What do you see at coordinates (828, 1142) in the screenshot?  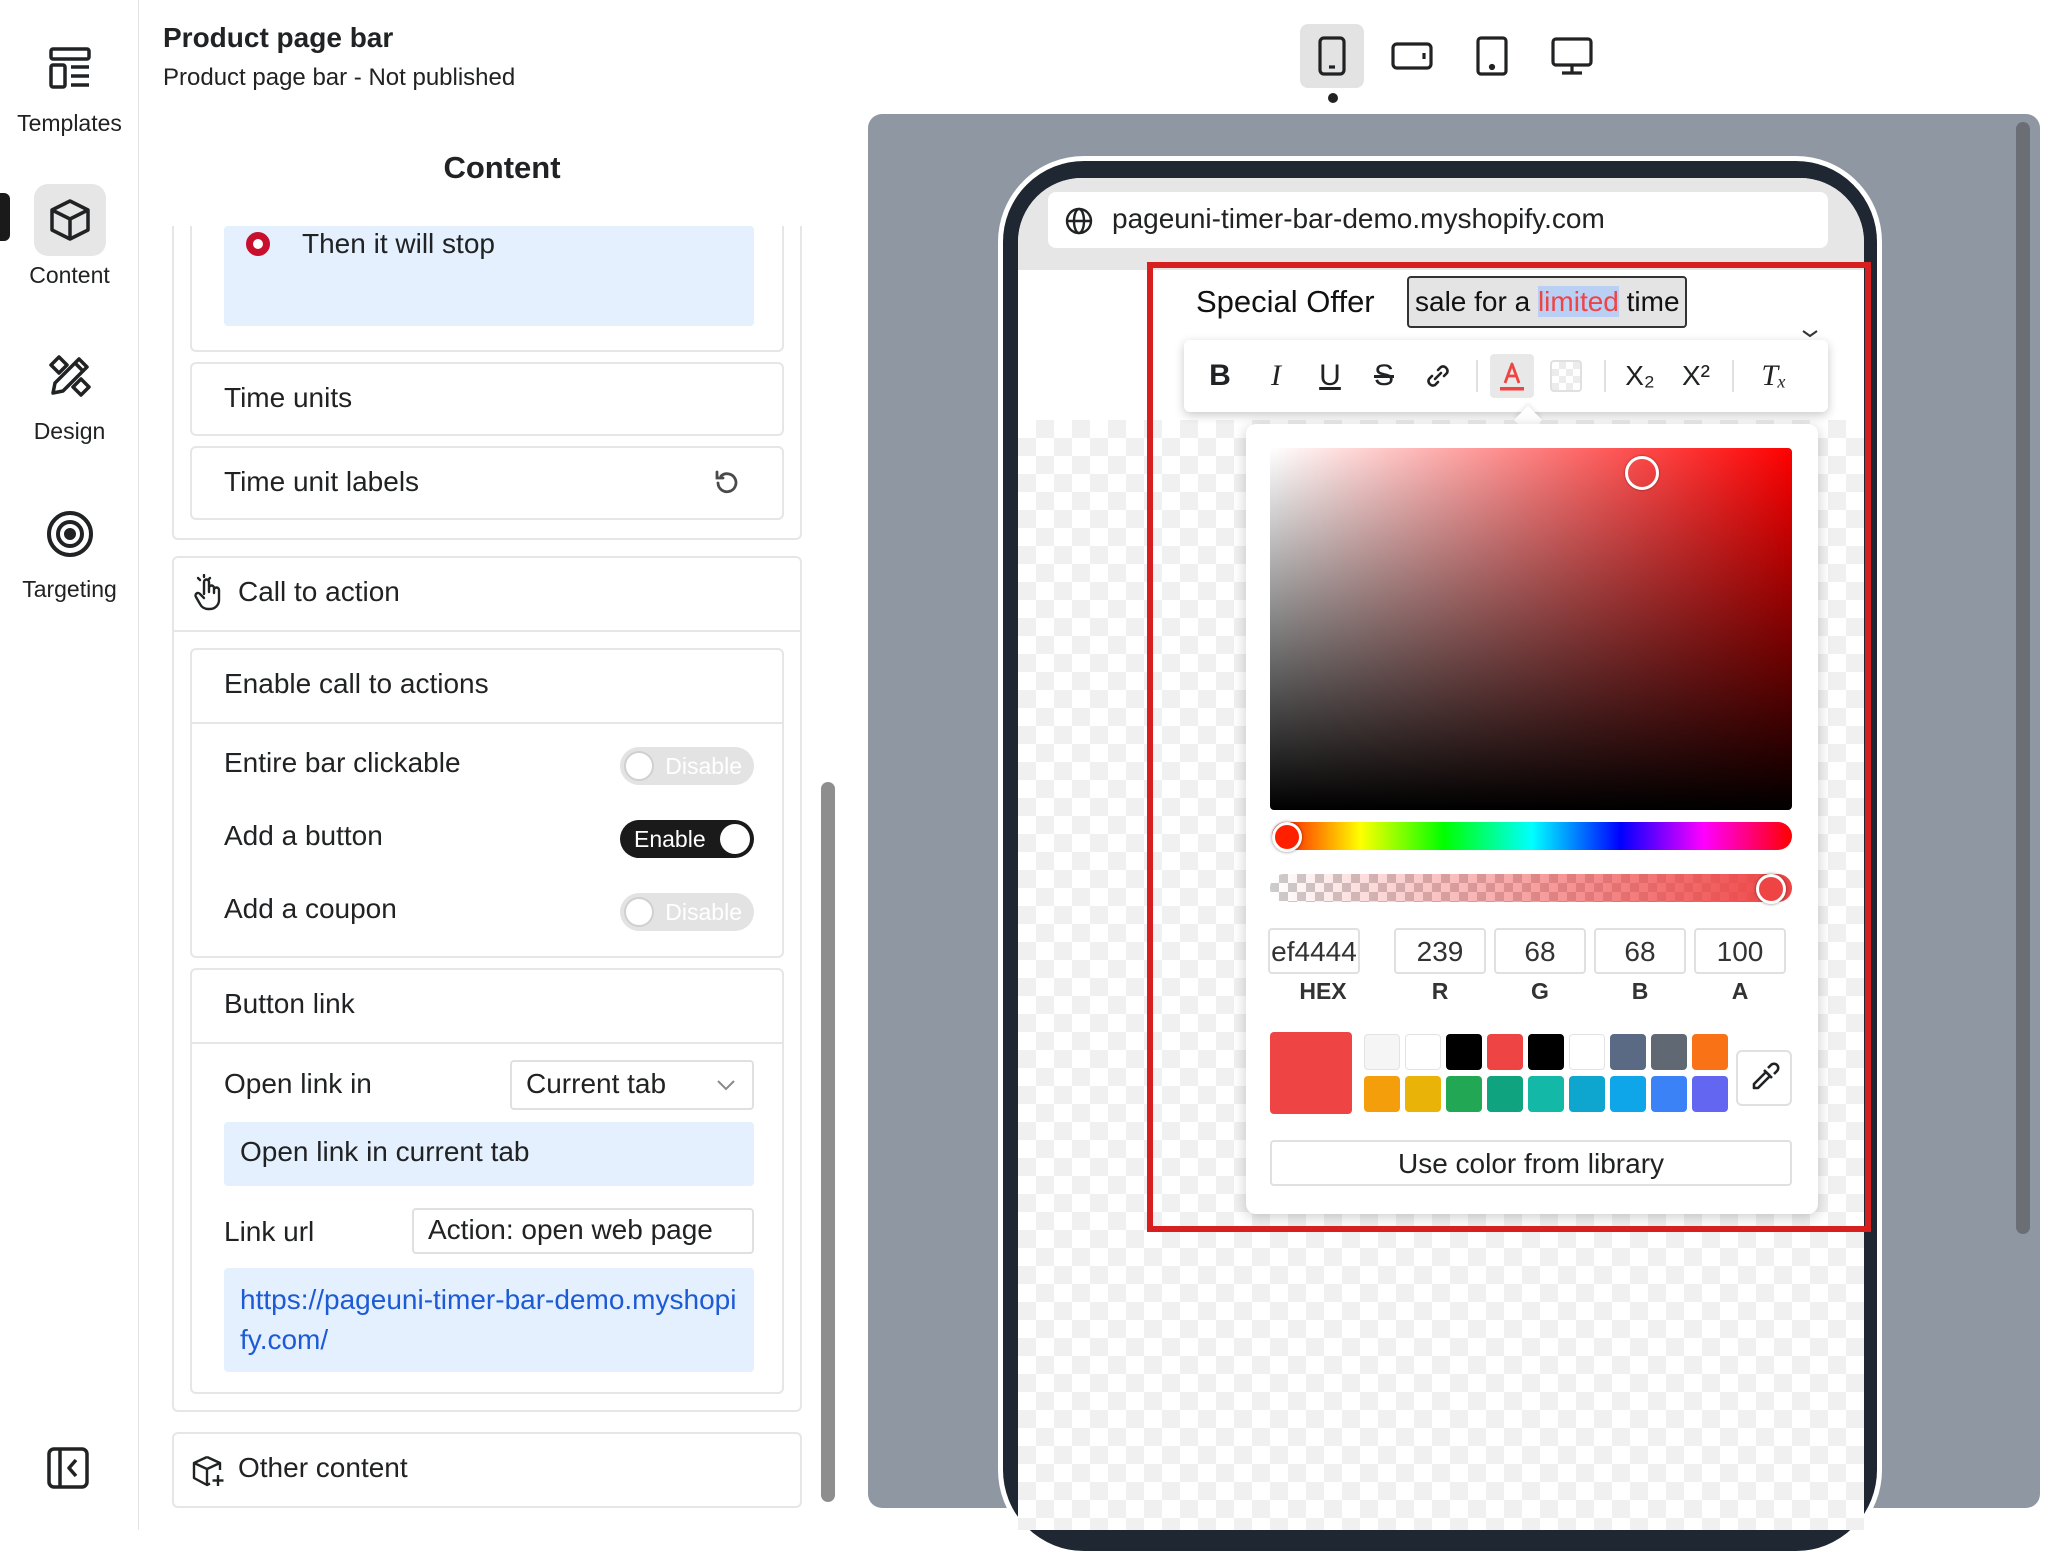 I see `panel-scrollbar` at bounding box center [828, 1142].